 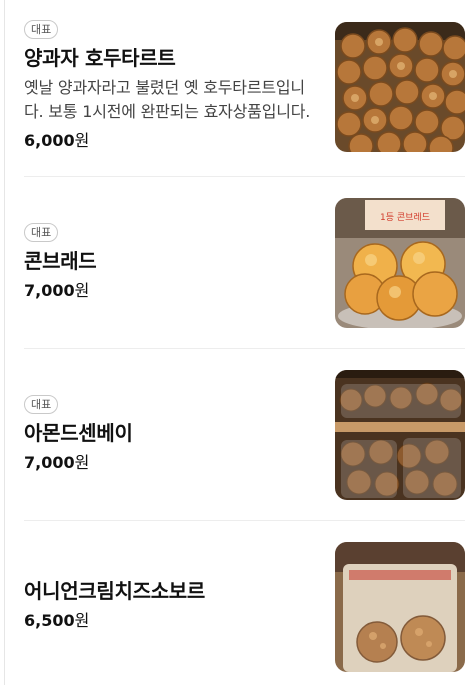 I want to click on onion-cream-cheese-soboro-image, so click(x=400, y=607).